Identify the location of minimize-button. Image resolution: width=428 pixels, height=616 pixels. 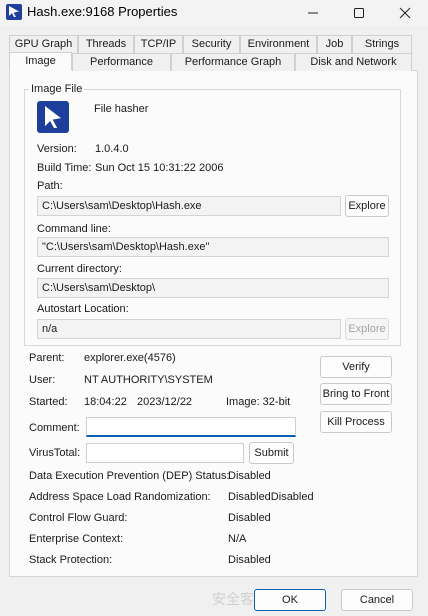
(313, 13).